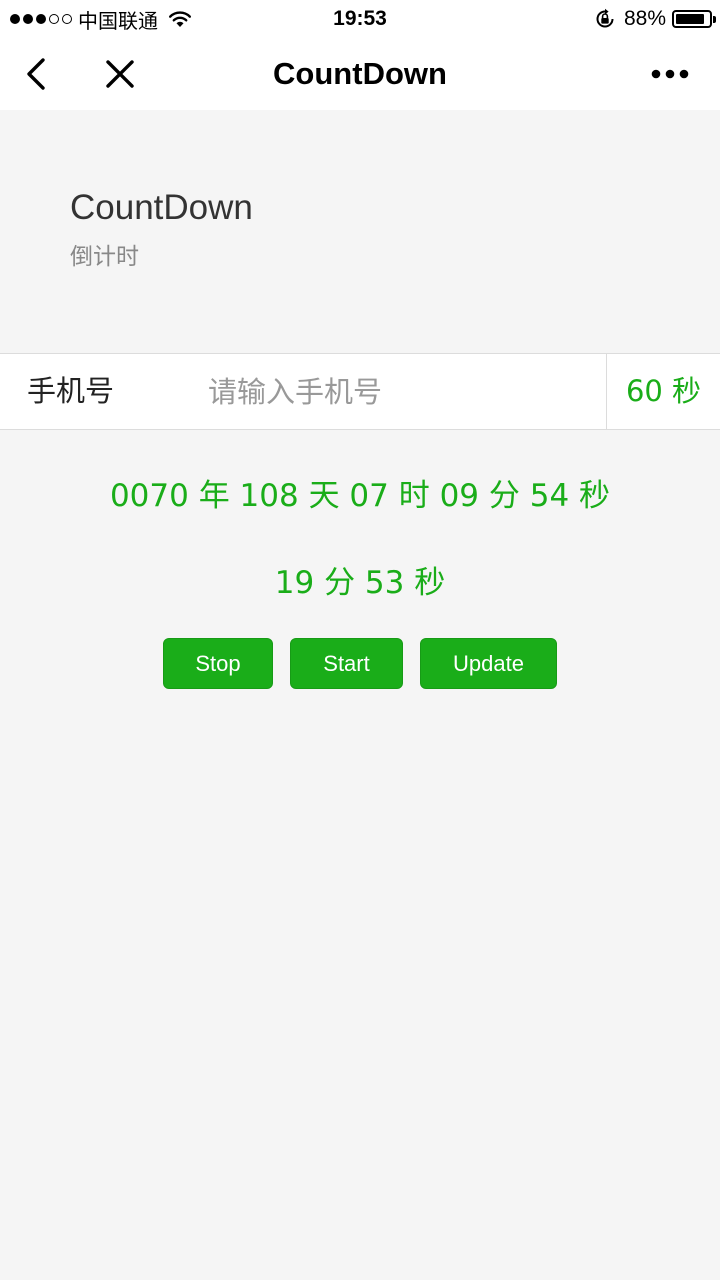  I want to click on phone-input-cell: 手机号 60 秒, so click(360, 391).